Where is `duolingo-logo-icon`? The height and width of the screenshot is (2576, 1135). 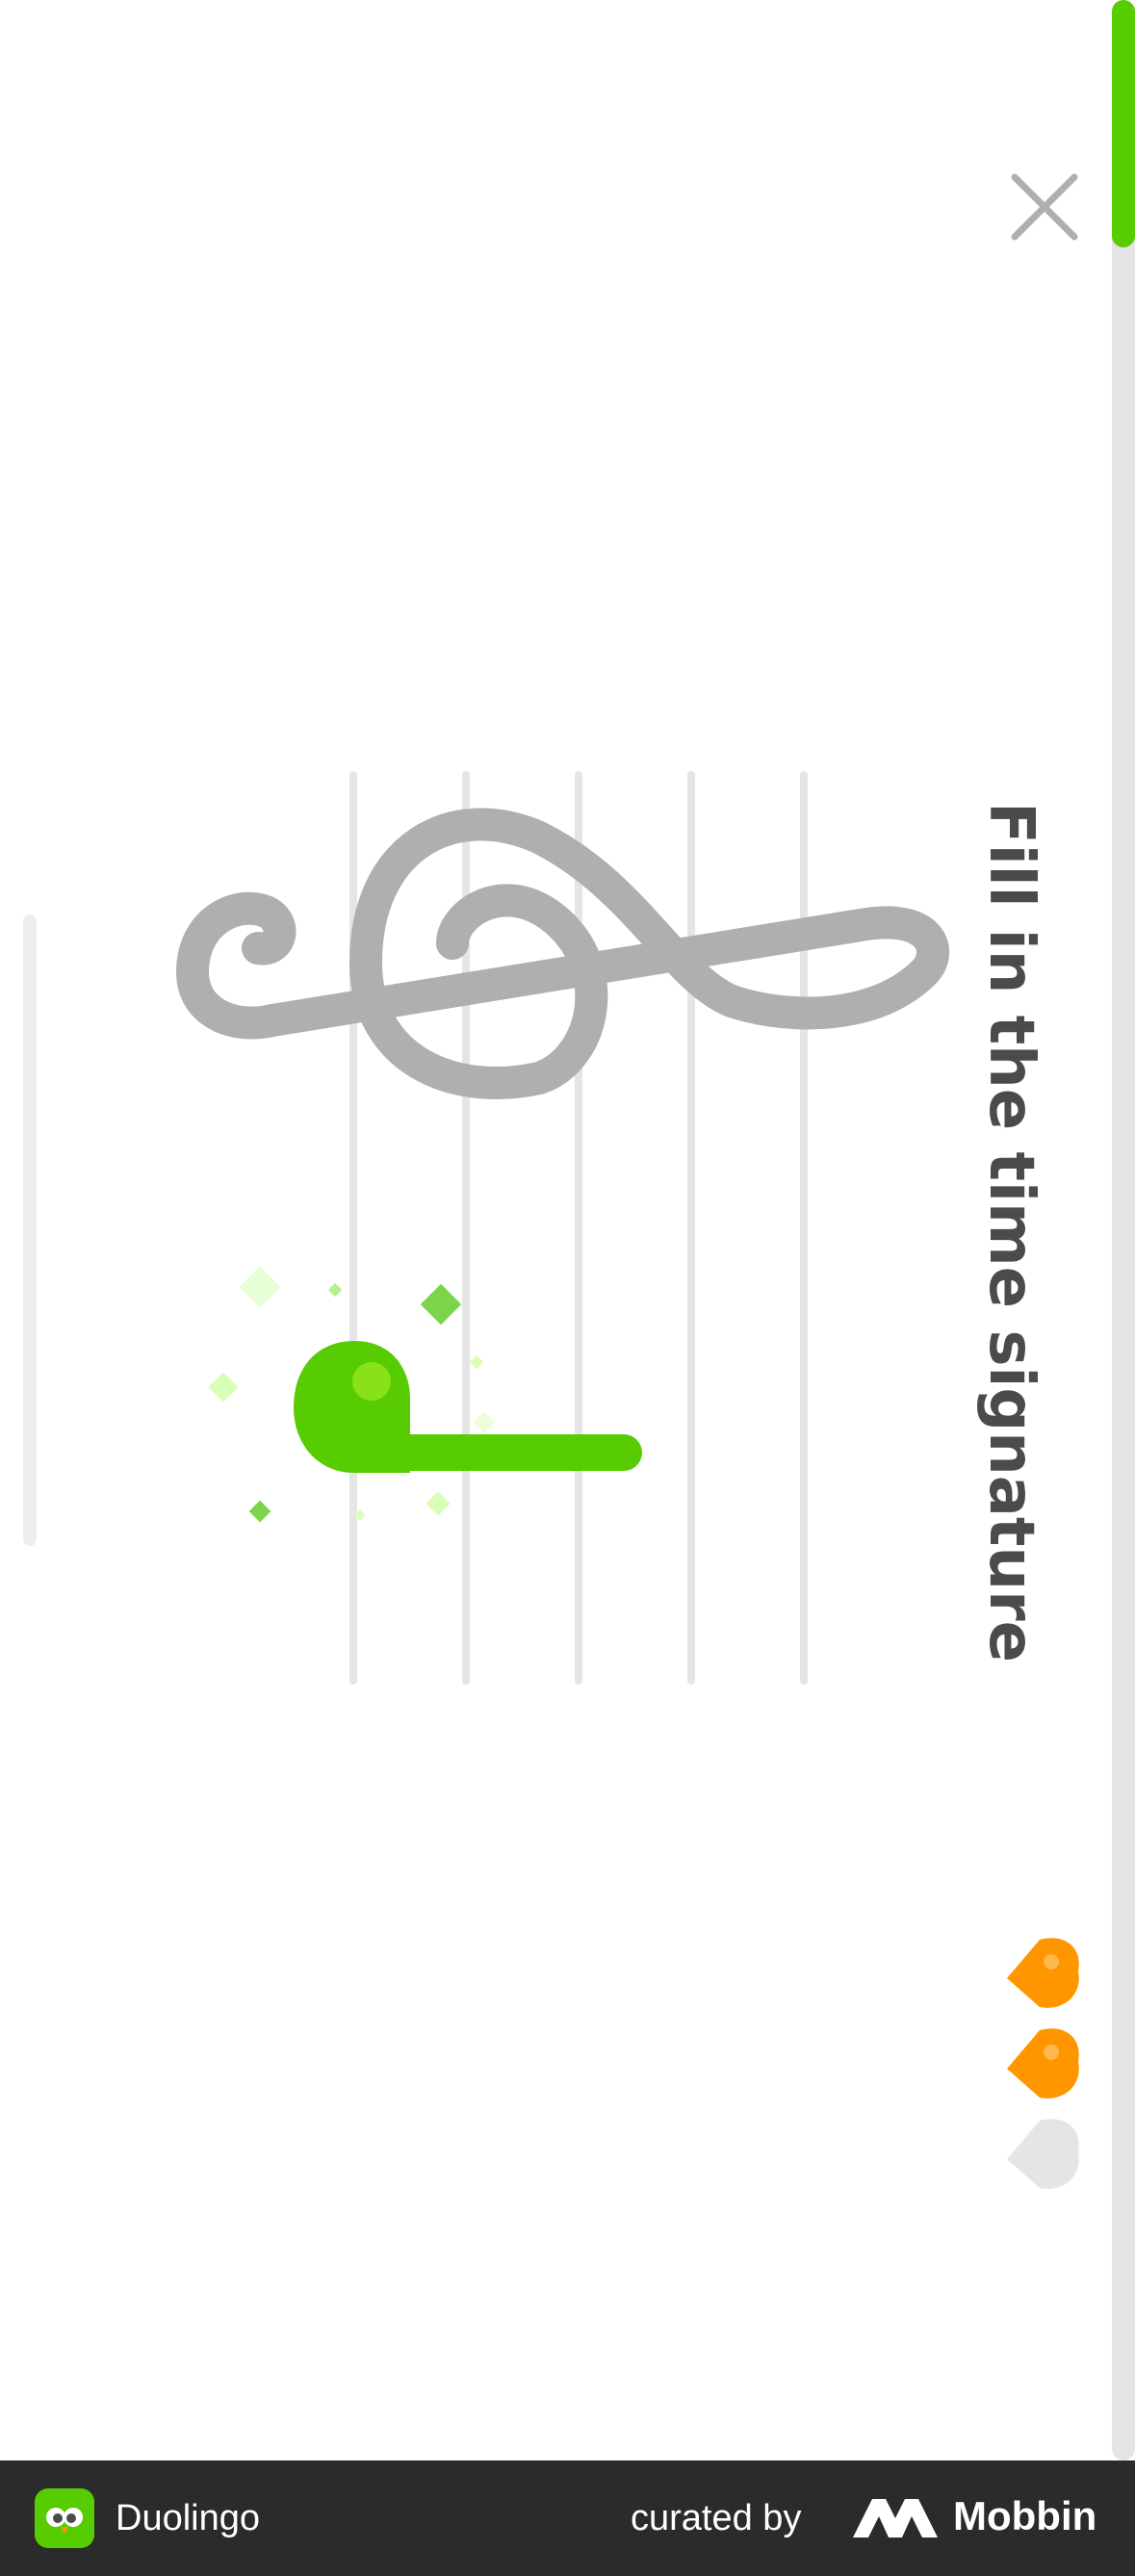
duolingo-logo-icon is located at coordinates (64, 2518).